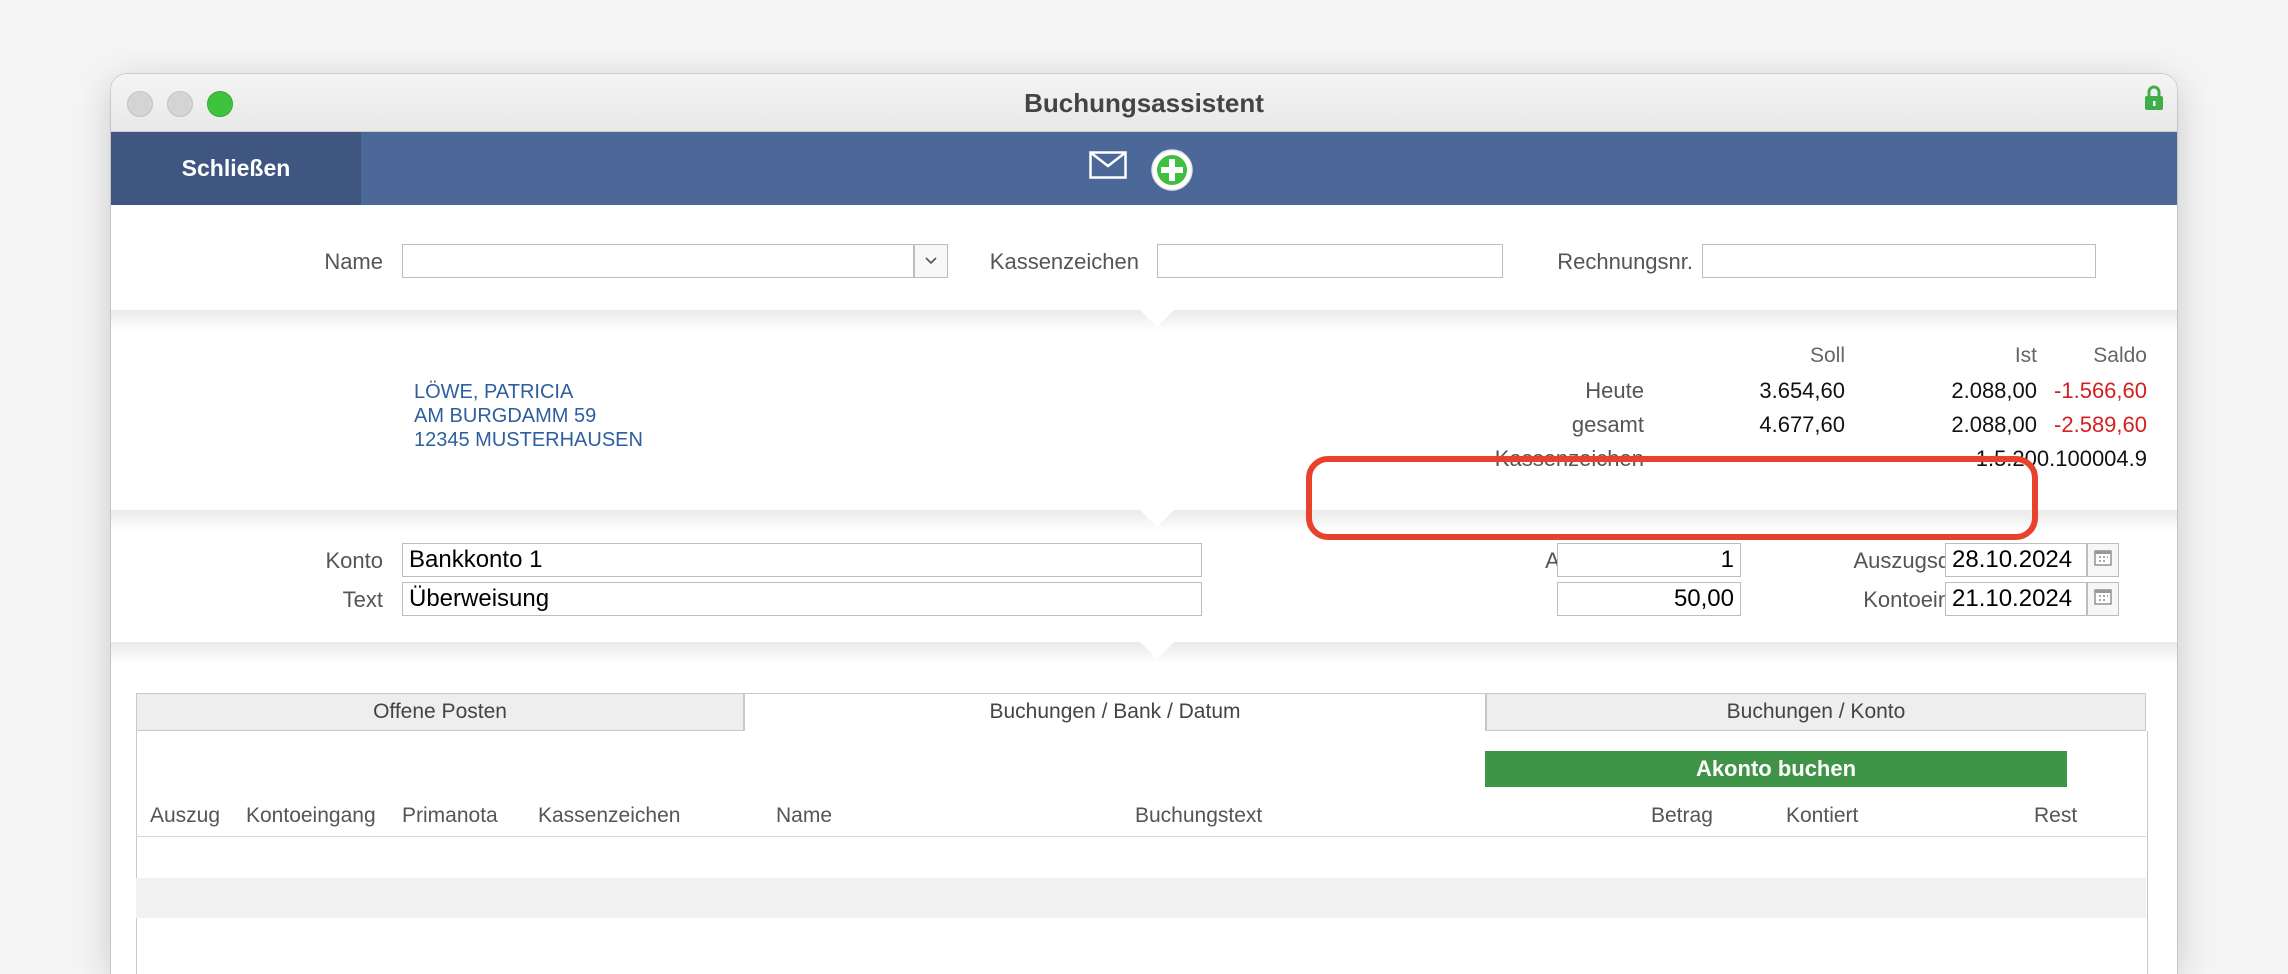  What do you see at coordinates (440, 712) in the screenshot?
I see `tab-offene-posten: Offene Posten` at bounding box center [440, 712].